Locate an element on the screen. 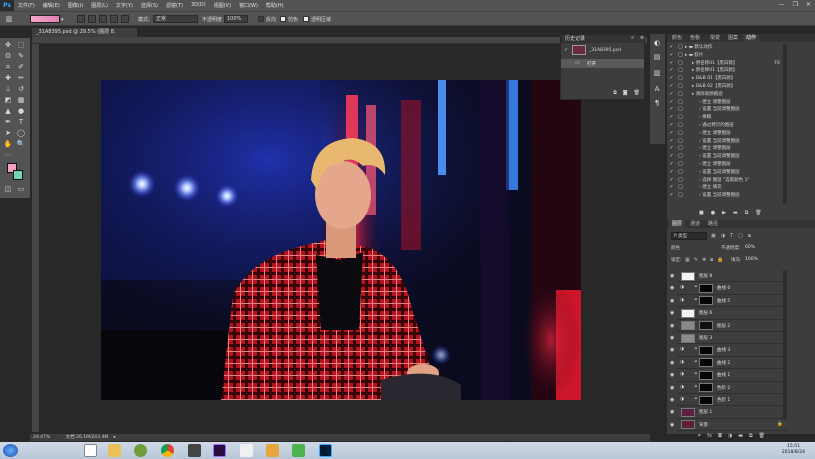 The image size is (815, 459). record-icon: ● is located at coordinates (713, 213).